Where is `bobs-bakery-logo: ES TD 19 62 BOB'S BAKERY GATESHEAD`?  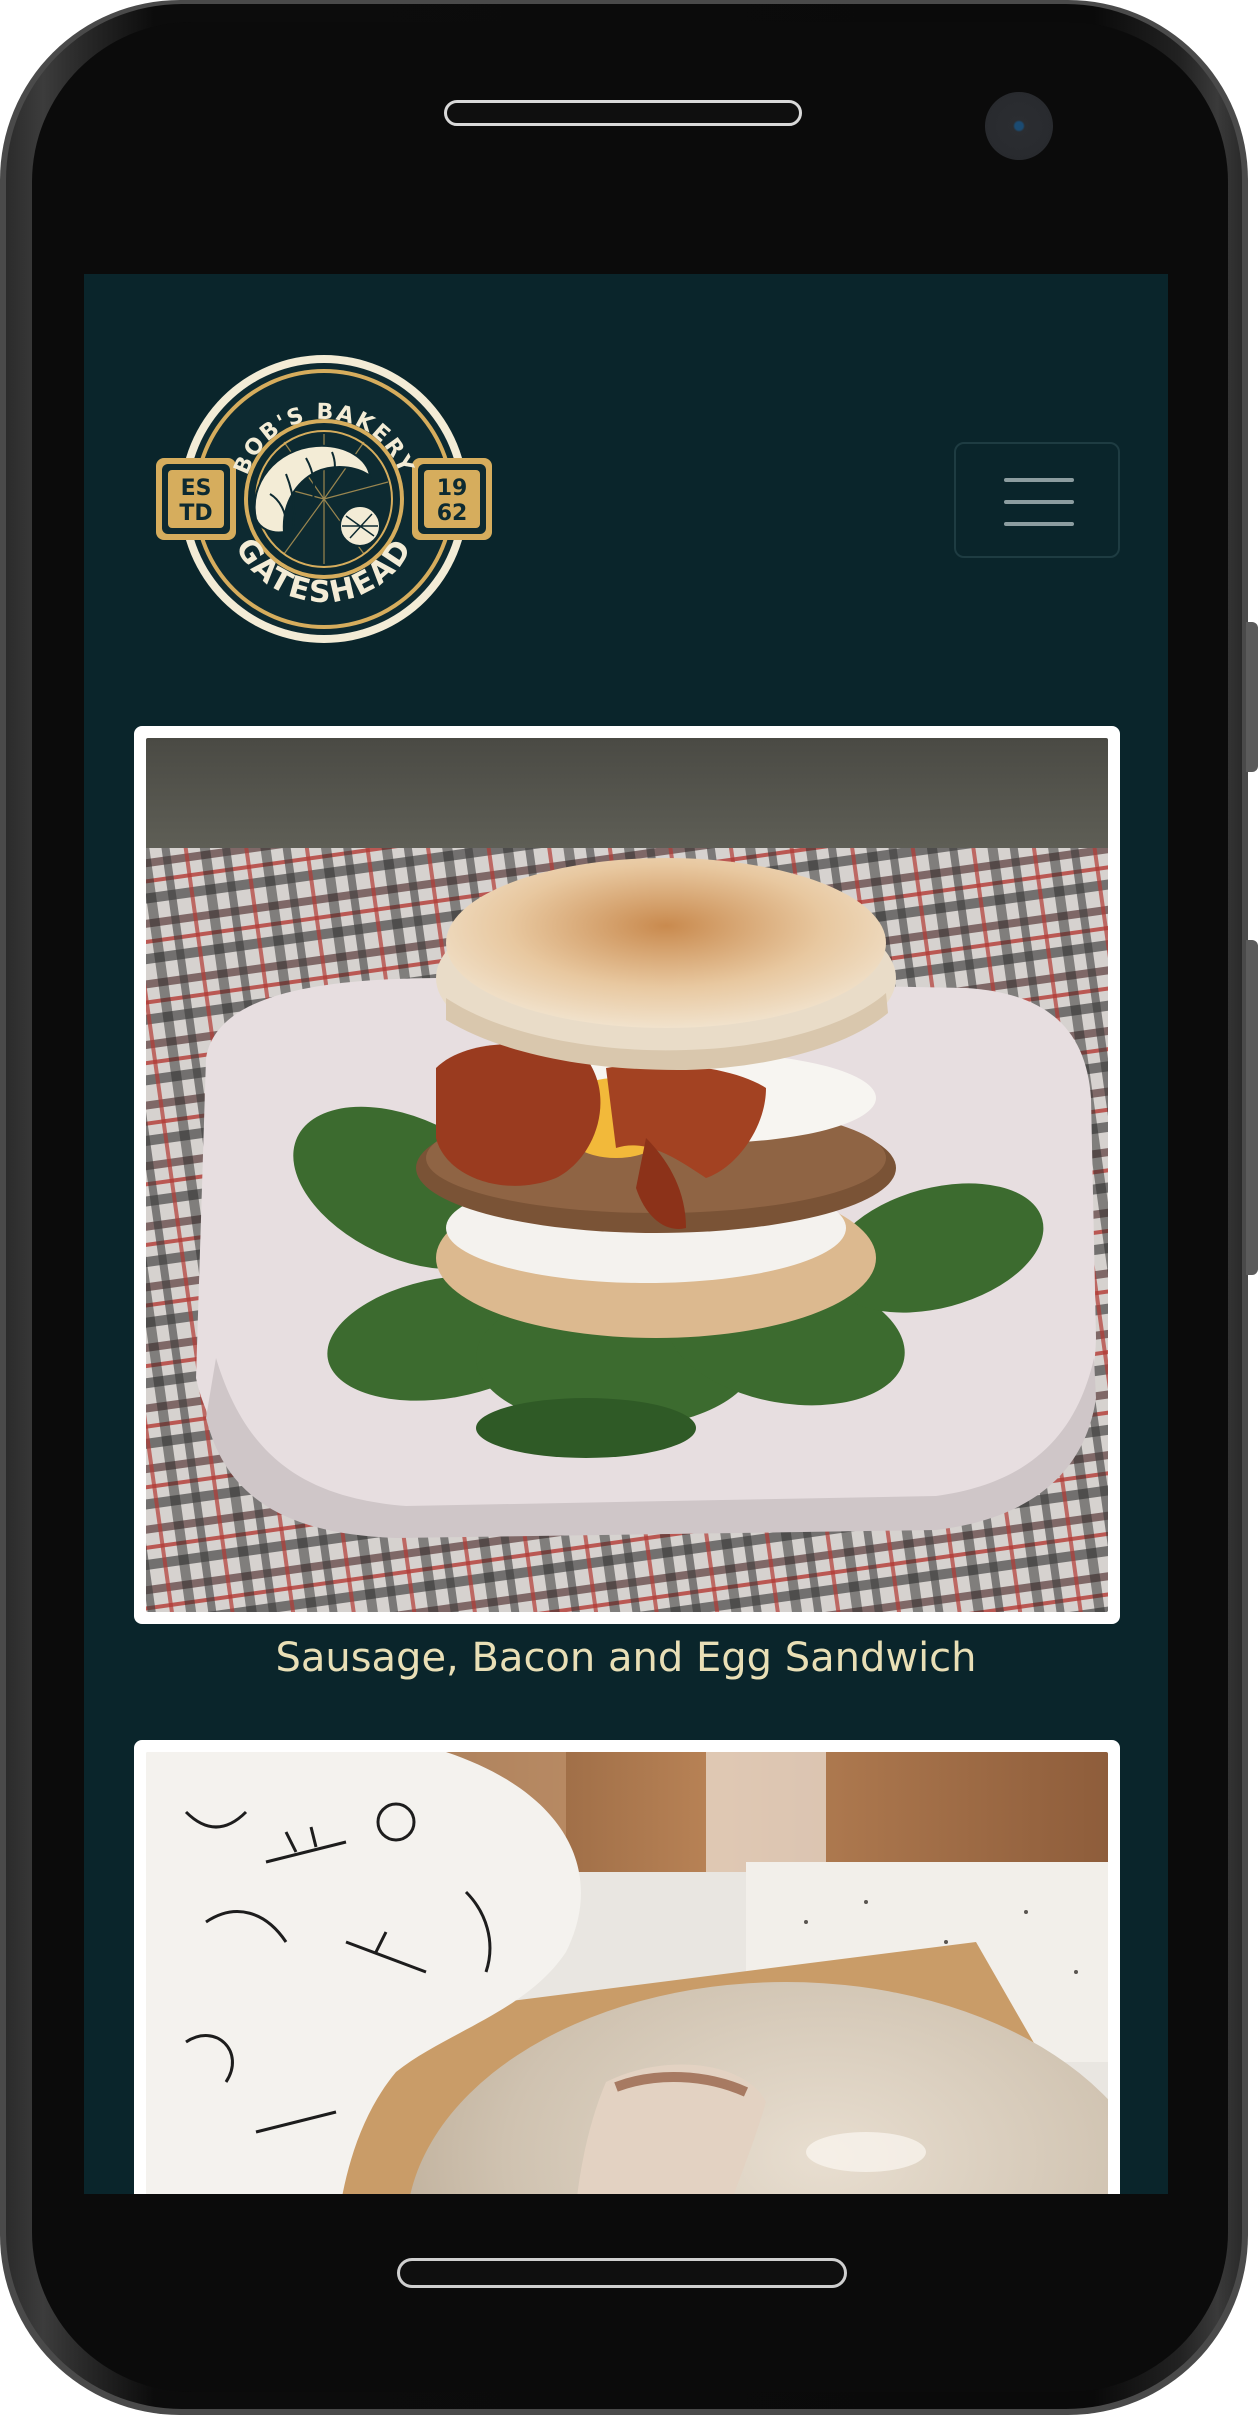
bobs-bakery-logo: ES TD 19 62 BOB'S BAKERY GATESHEAD is located at coordinates (324, 499).